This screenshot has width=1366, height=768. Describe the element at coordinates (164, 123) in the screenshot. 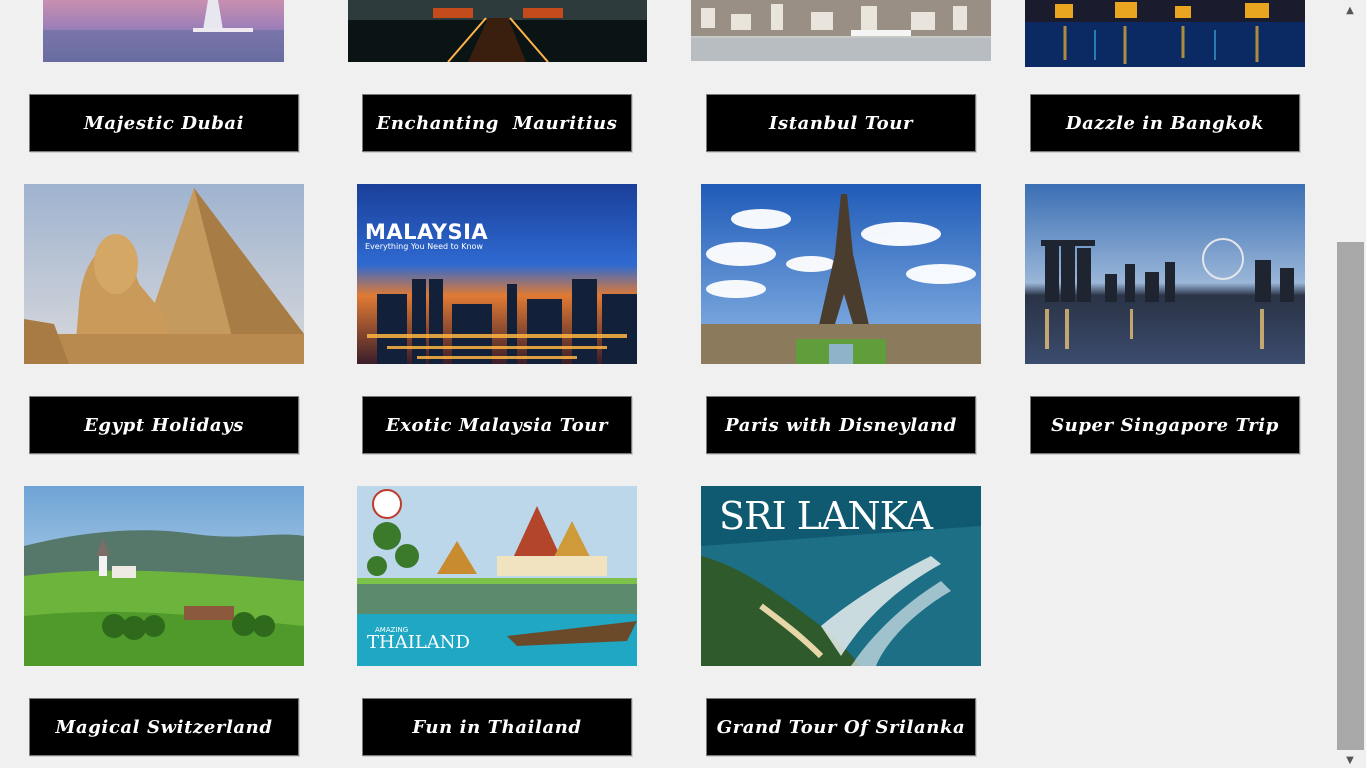

I see `tour-button-majestic-dubai: Majestic Dubai` at that location.